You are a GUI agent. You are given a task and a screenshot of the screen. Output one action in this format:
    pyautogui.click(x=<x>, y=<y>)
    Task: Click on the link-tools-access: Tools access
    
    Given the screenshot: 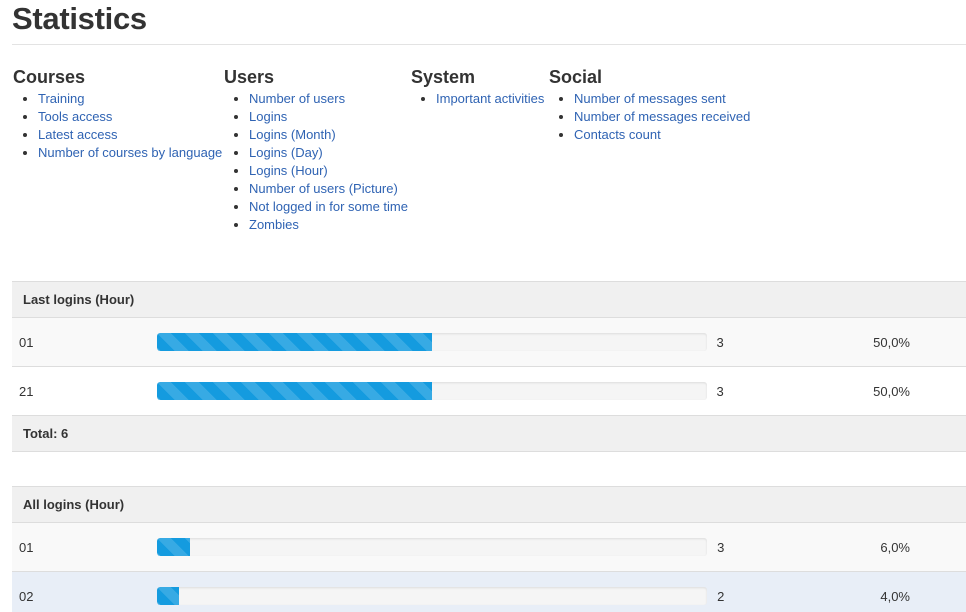 What is the action you would take?
    pyautogui.click(x=75, y=116)
    